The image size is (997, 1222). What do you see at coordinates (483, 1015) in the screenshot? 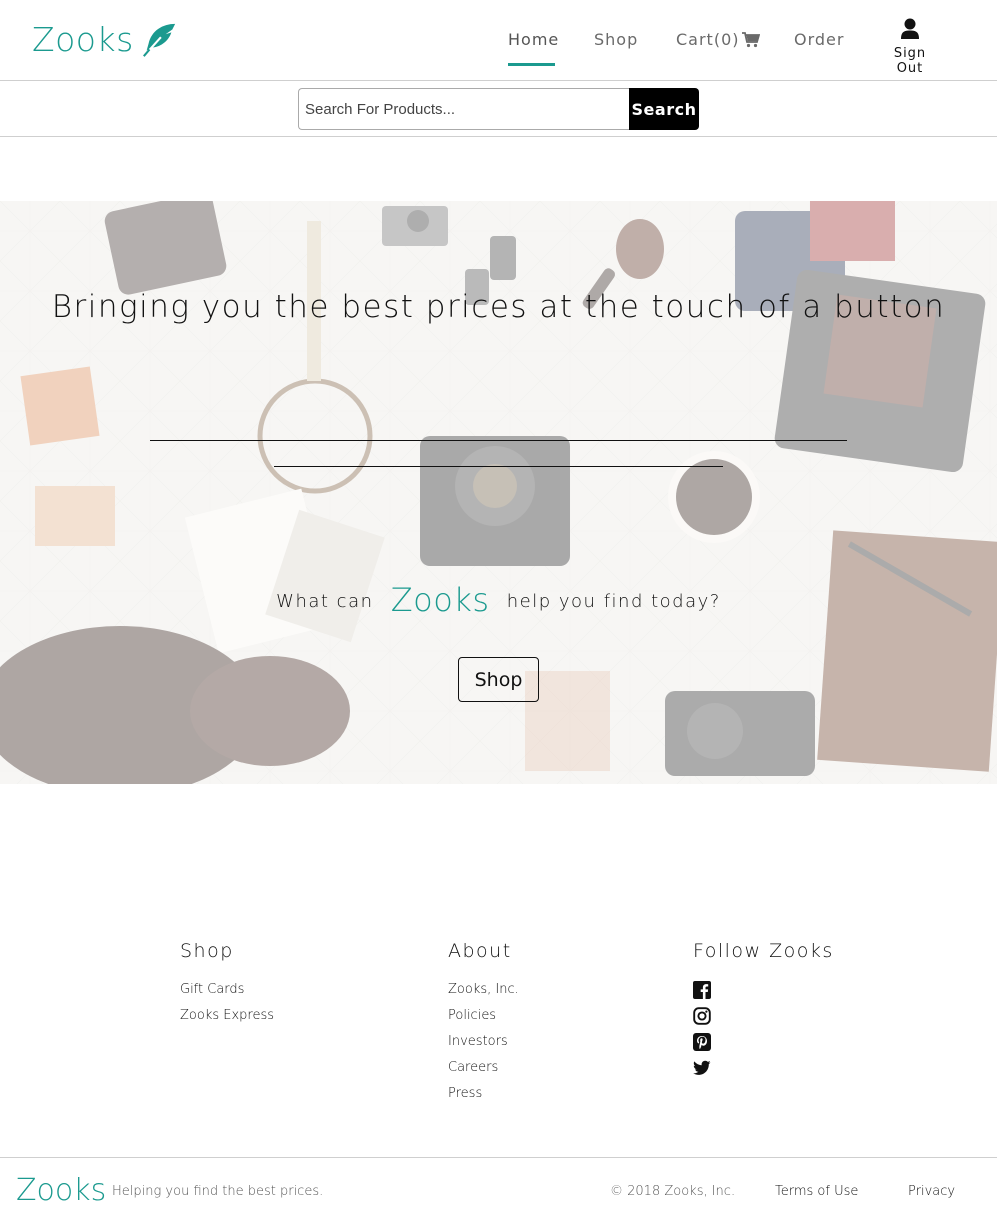
I see `footer-link-policies: Policies` at bounding box center [483, 1015].